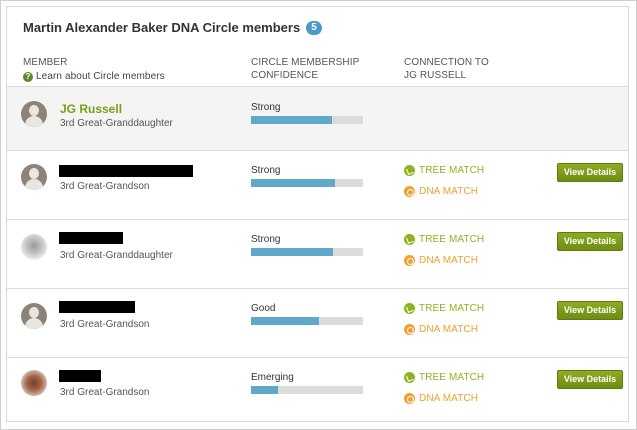  Describe the element at coordinates (91, 109) in the screenshot. I see `member-name-link: JG Russell` at that location.